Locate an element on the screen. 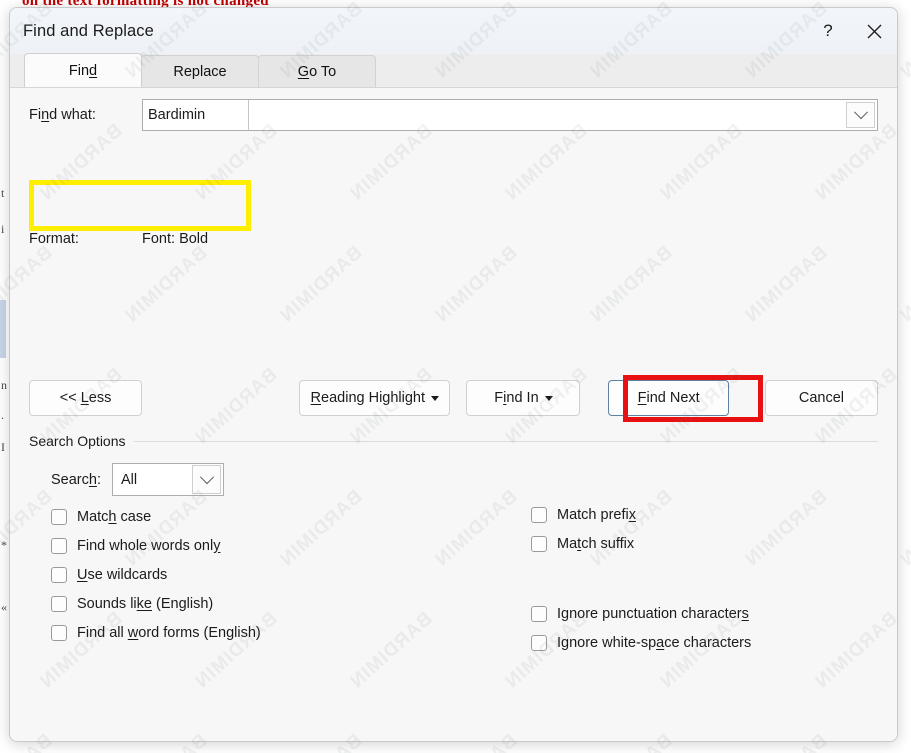 The image size is (911, 753). search-options-group-header: Search Options is located at coordinates (453, 441).